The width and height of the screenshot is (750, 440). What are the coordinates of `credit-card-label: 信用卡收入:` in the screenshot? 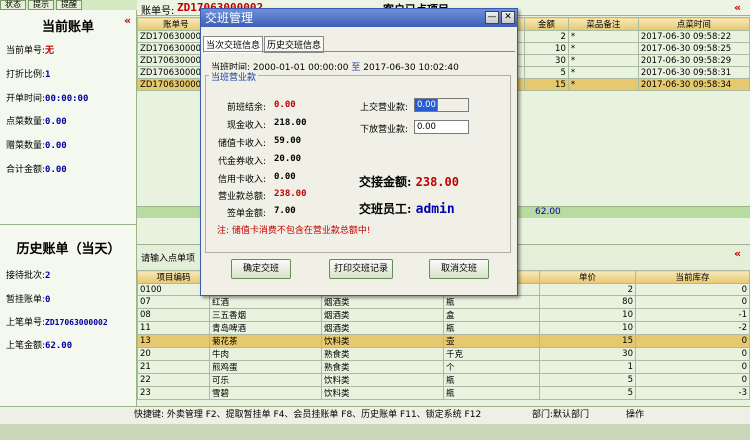 It's located at (241, 180).